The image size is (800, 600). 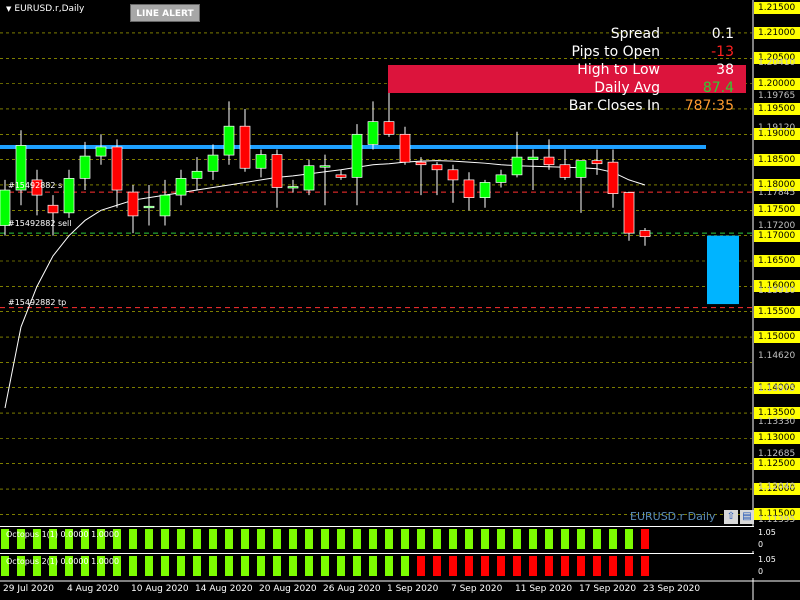 I want to click on price-axis-tick: 1.13975, so click(x=777, y=388).